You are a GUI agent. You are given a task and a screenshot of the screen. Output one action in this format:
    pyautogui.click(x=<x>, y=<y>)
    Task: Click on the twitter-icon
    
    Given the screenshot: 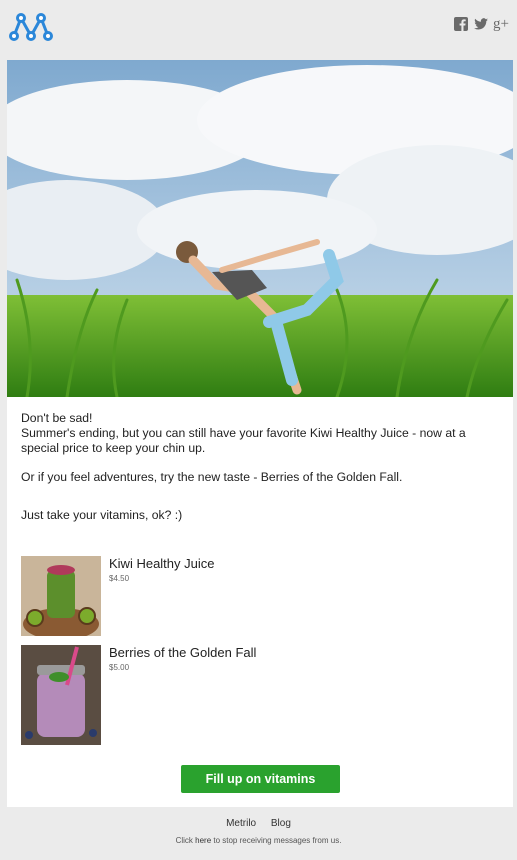 What is the action you would take?
    pyautogui.click(x=481, y=24)
    